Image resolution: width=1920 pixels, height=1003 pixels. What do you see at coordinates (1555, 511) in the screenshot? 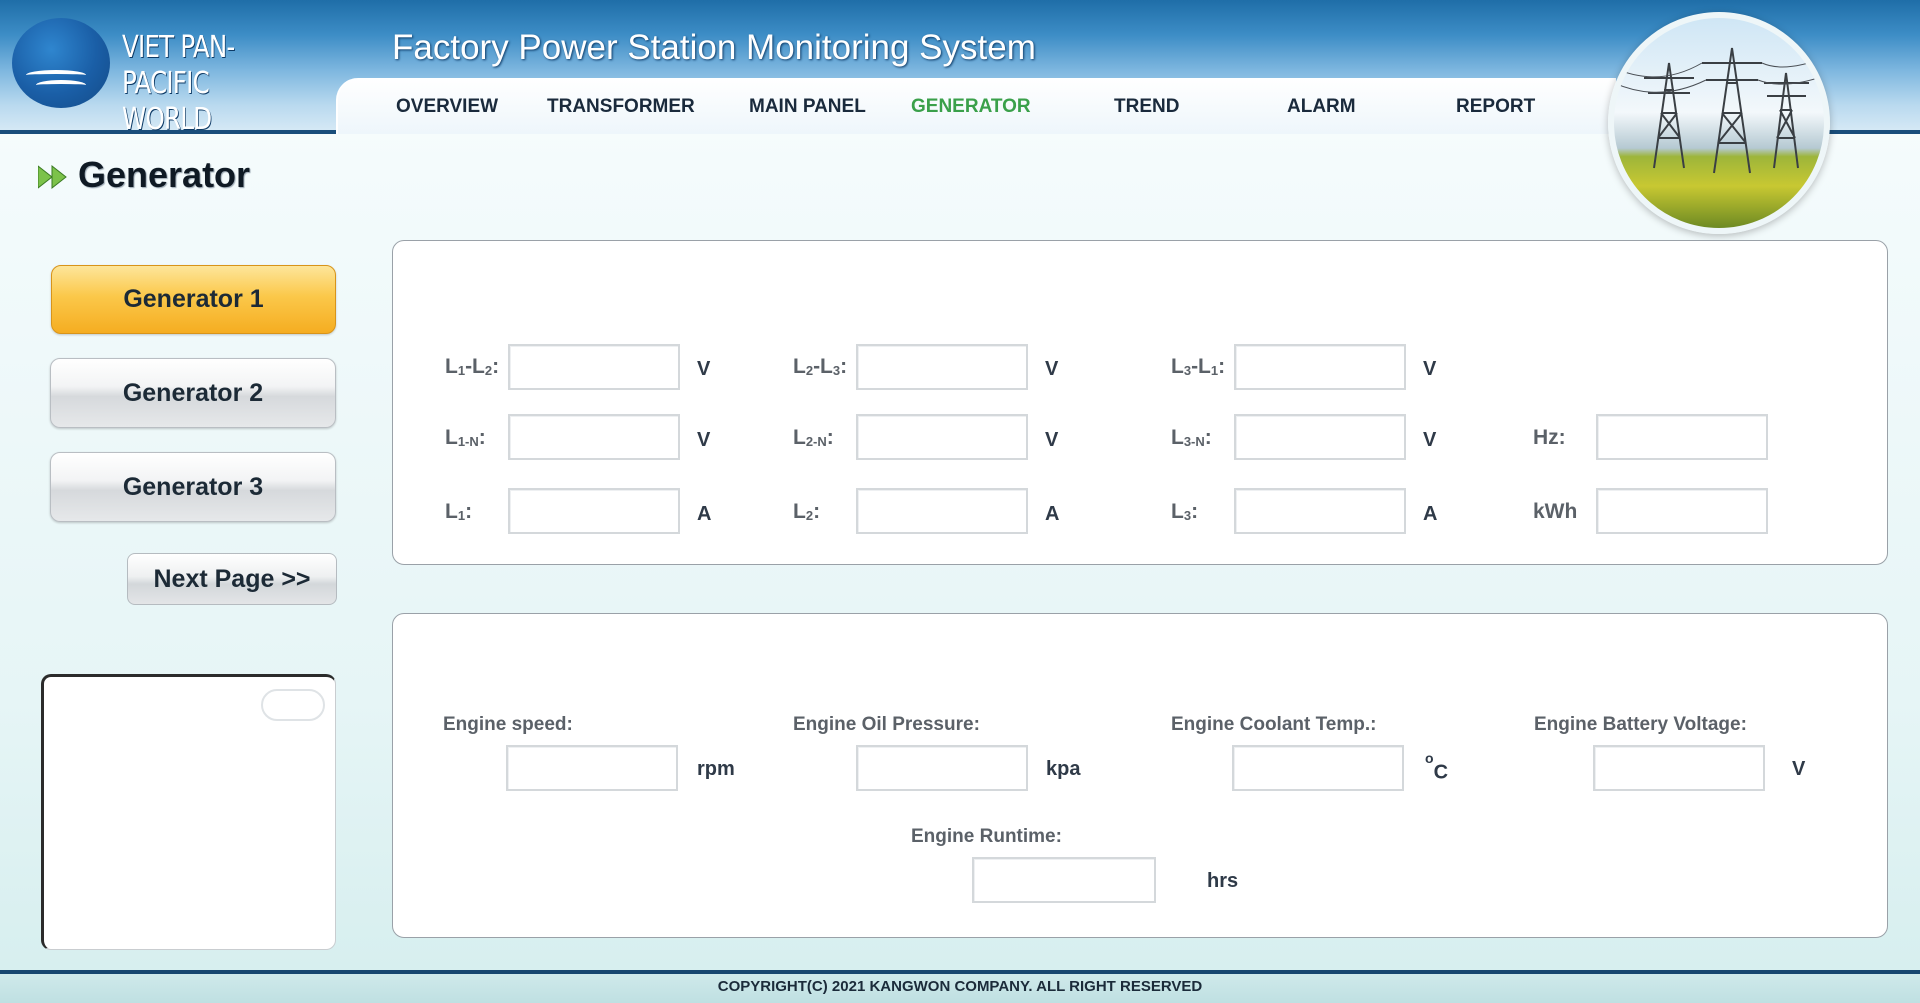
I see `kwh-label: kWh` at bounding box center [1555, 511].